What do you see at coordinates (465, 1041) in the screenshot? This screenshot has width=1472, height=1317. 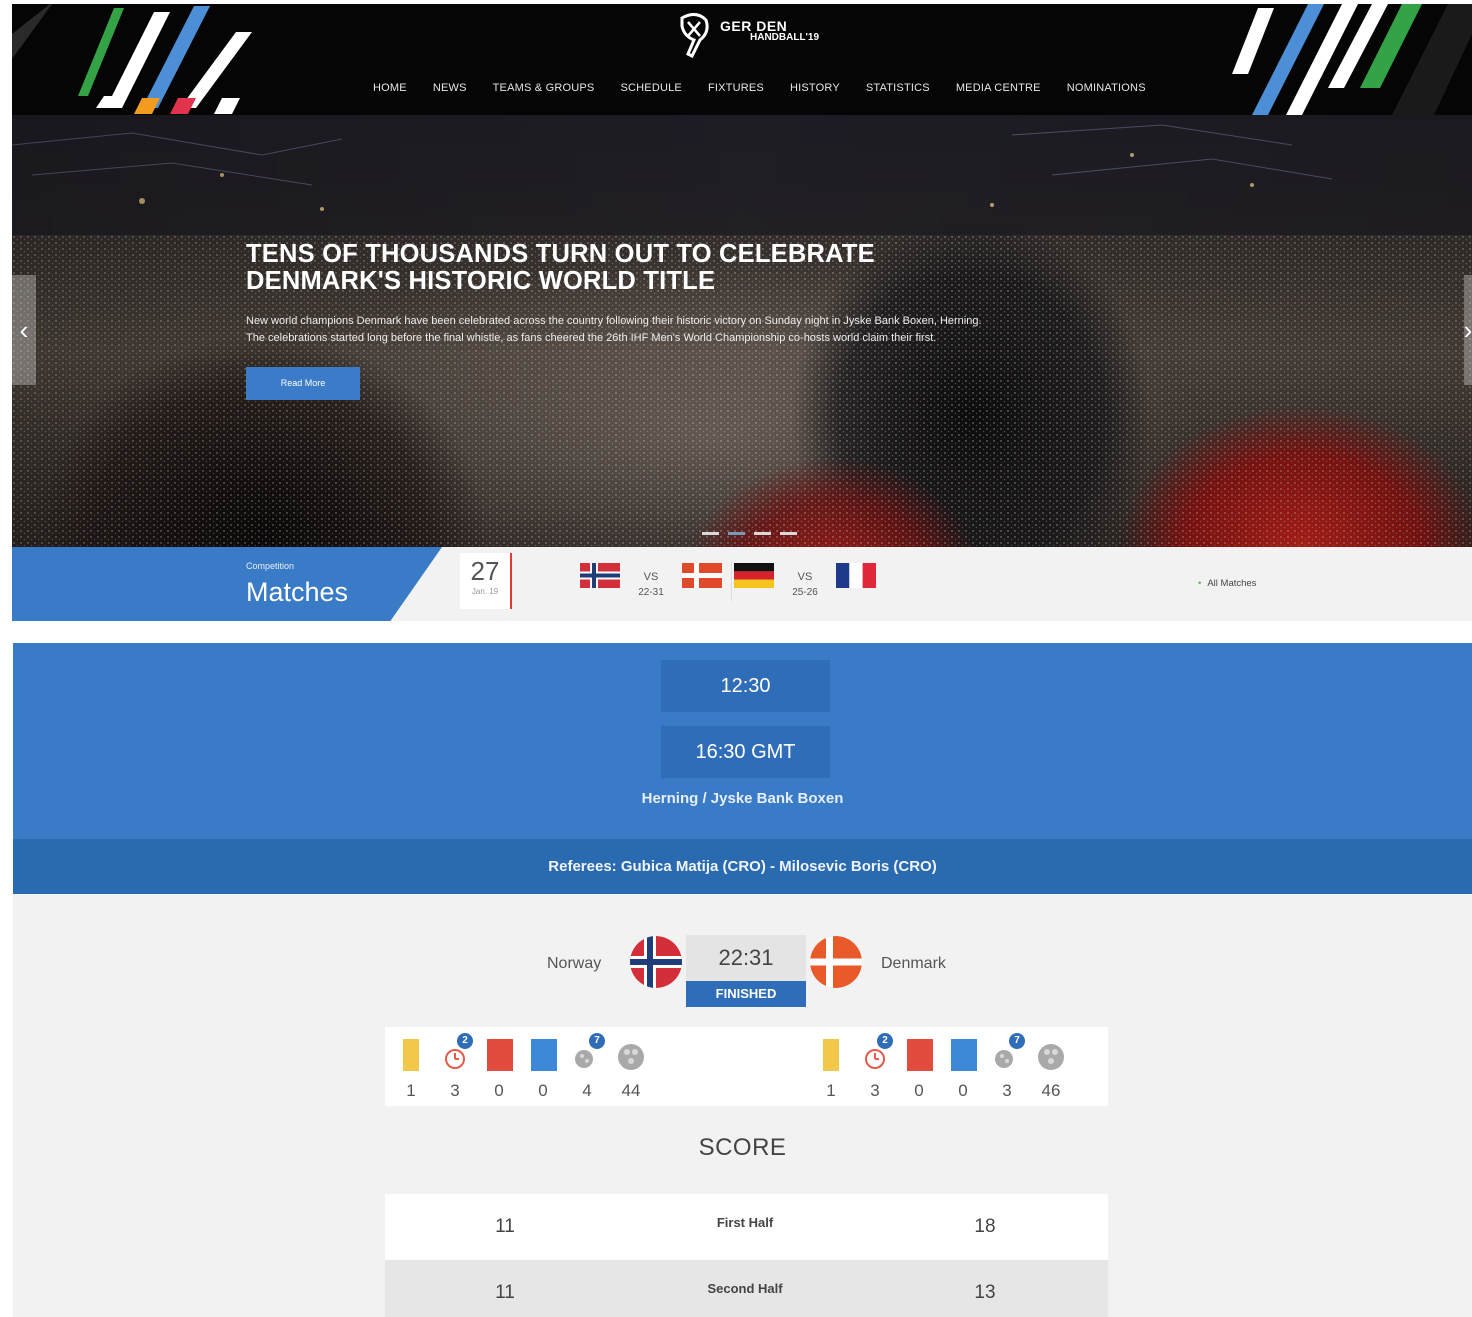 I see `stat-badge: 2` at bounding box center [465, 1041].